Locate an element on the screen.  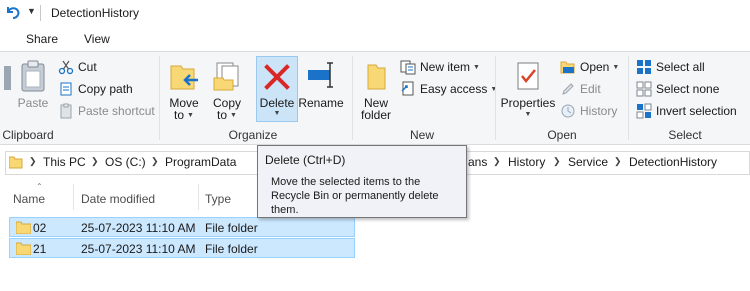
copy-path-icon is located at coordinates (66, 89).